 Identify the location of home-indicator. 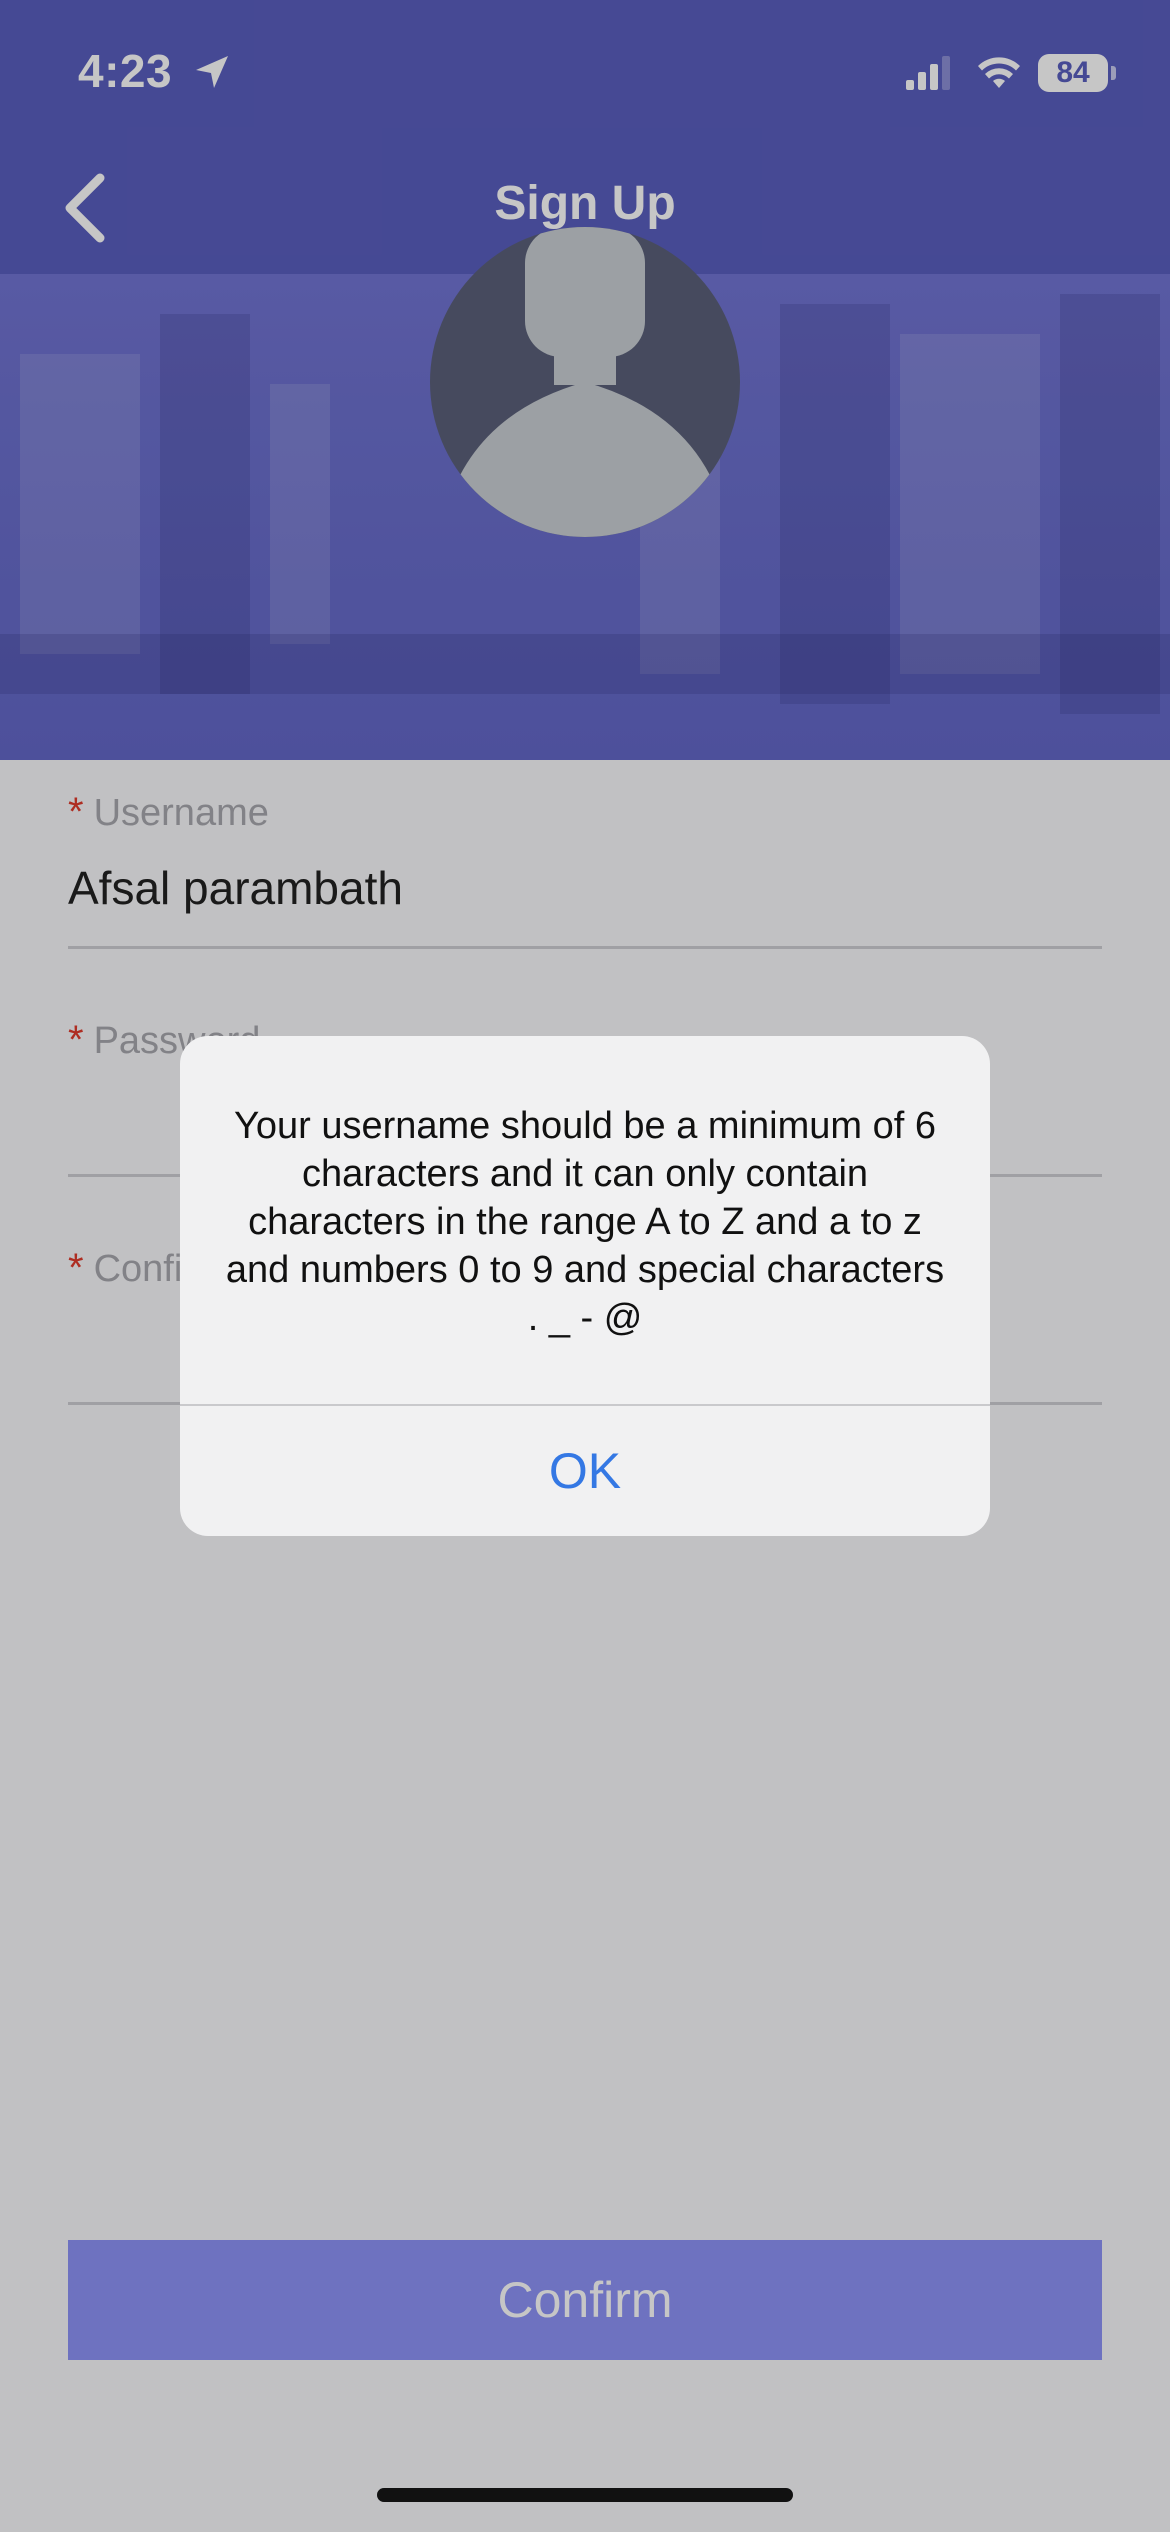
(585, 2495).